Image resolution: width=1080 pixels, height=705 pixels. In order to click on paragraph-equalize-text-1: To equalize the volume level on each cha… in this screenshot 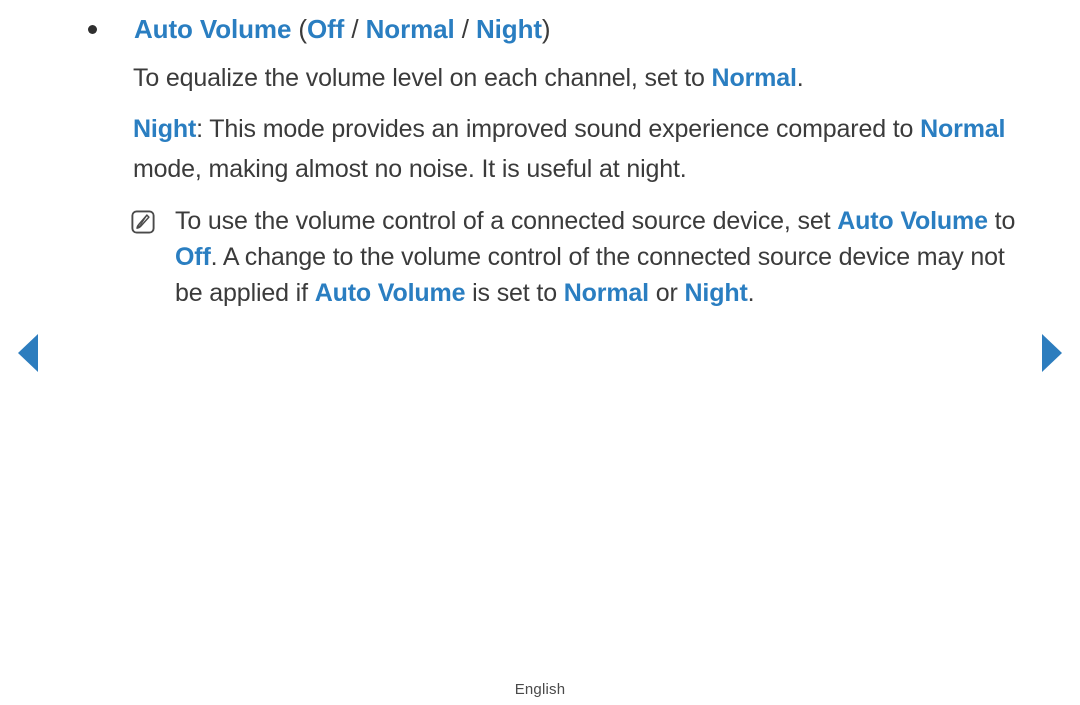, I will do `click(422, 78)`.